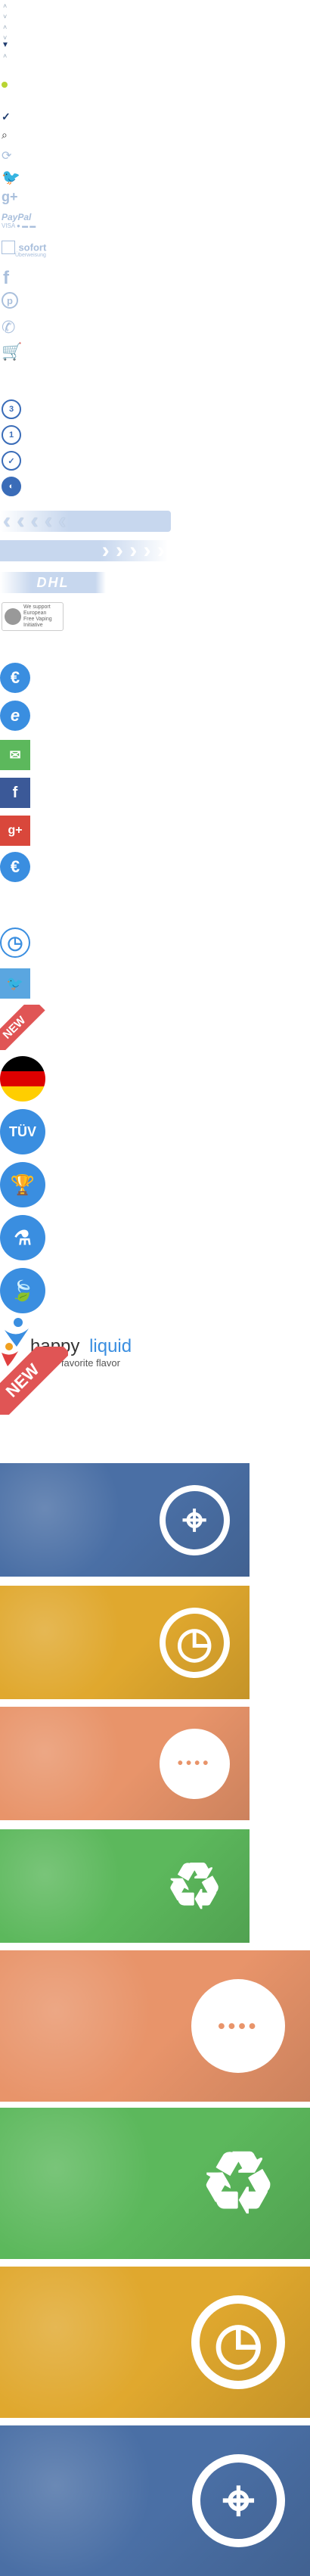  Describe the element at coordinates (5, 16) in the screenshot. I see `arrow-down-icon: ˅` at that location.